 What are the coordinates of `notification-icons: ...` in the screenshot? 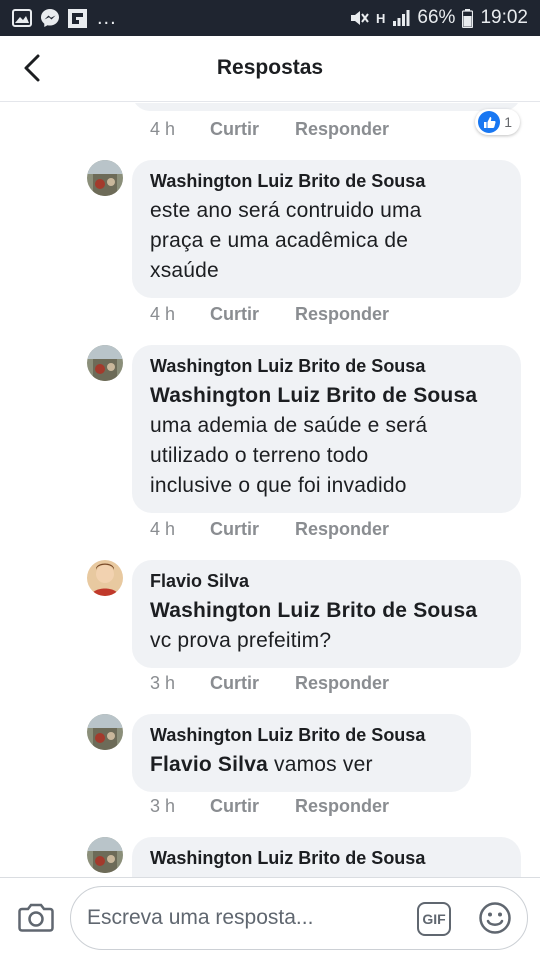 It's located at (64, 18).